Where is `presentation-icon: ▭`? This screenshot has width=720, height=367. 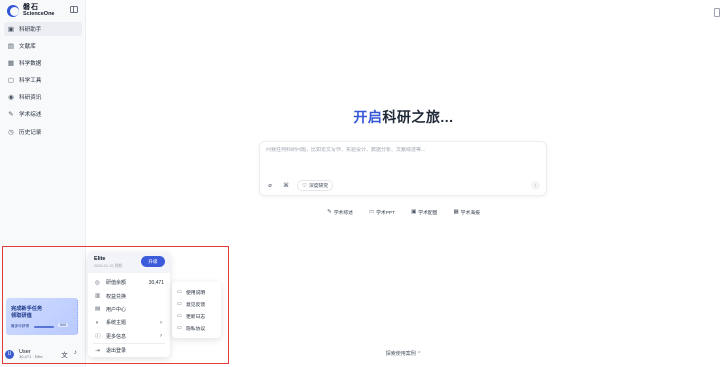
presentation-icon: ▭ is located at coordinates (371, 212).